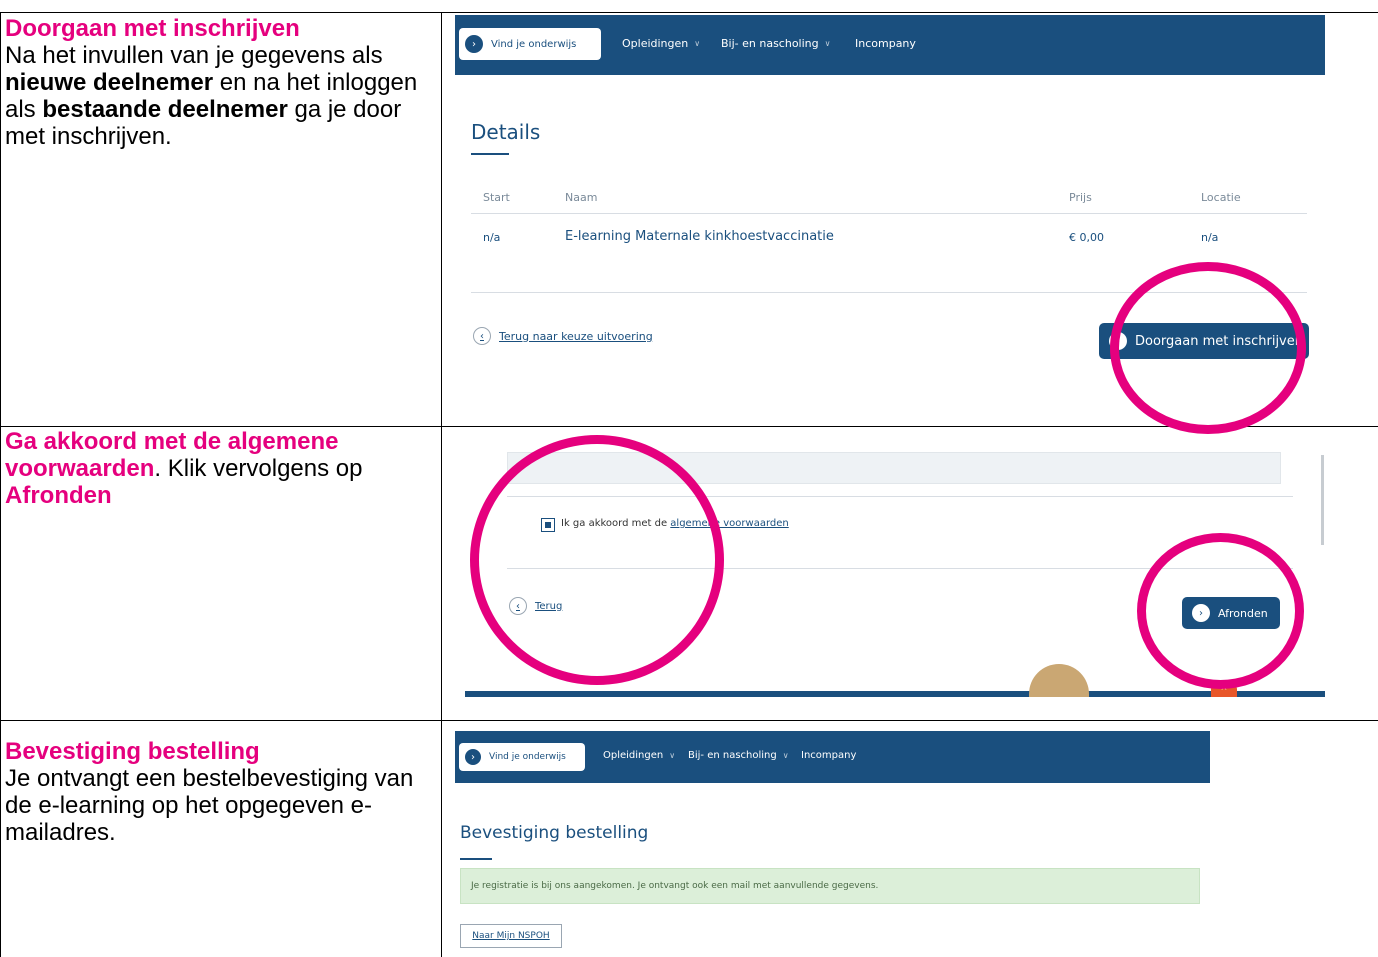  Describe the element at coordinates (165, 109) in the screenshot. I see `row1-body-bold-2: bestaande deelnemer` at that location.